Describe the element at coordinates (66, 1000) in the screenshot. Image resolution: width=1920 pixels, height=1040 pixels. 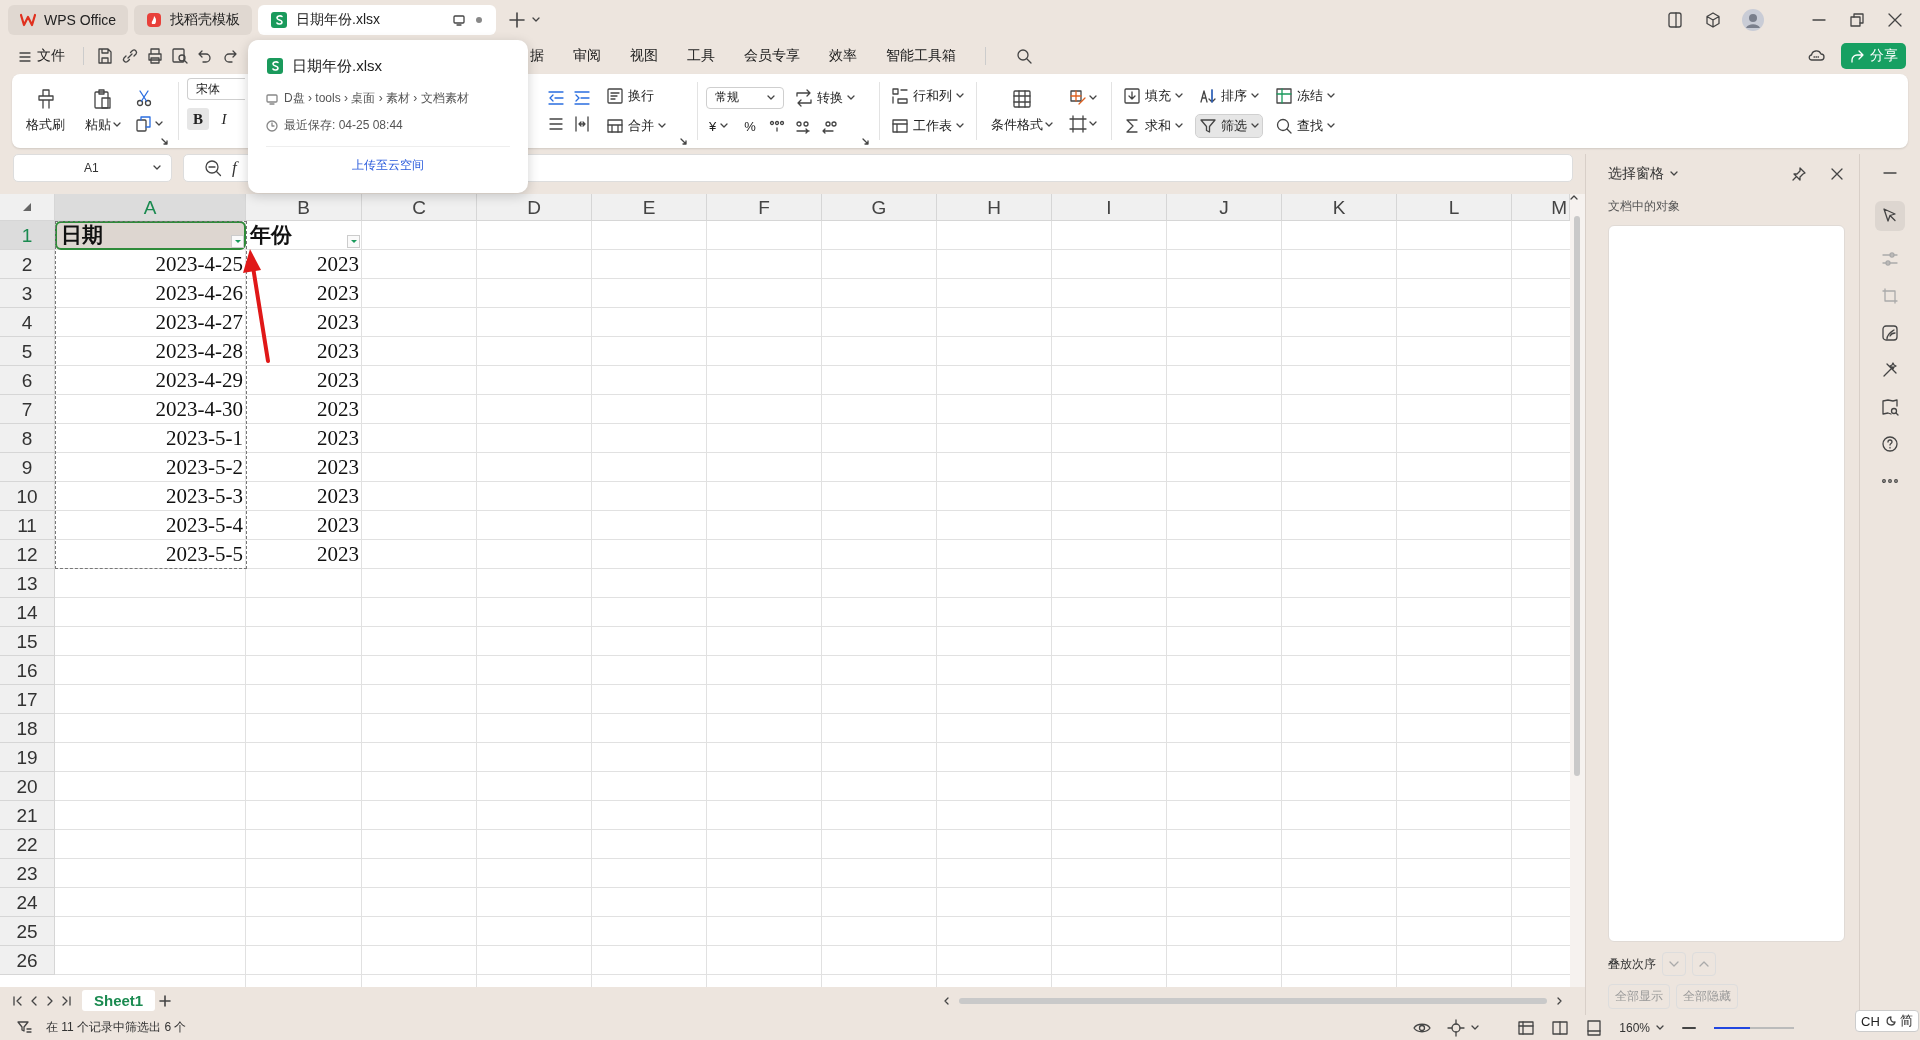
I see `last-sheet-icon` at that location.